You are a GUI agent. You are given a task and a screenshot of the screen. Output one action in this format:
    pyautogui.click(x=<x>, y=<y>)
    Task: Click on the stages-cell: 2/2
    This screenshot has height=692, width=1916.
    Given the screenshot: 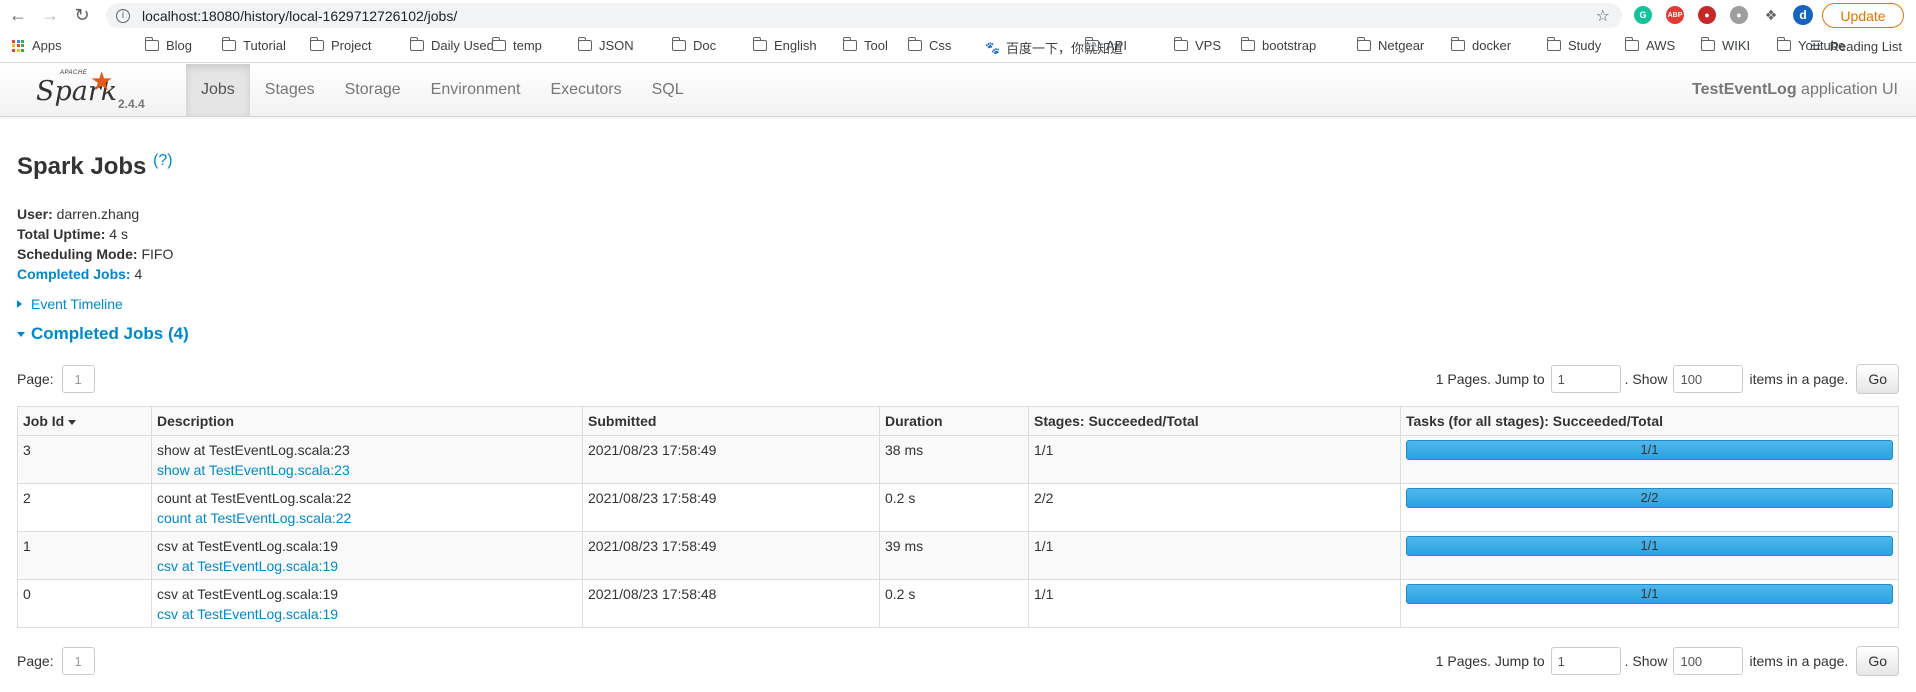 What is the action you would take?
    pyautogui.click(x=1214, y=507)
    